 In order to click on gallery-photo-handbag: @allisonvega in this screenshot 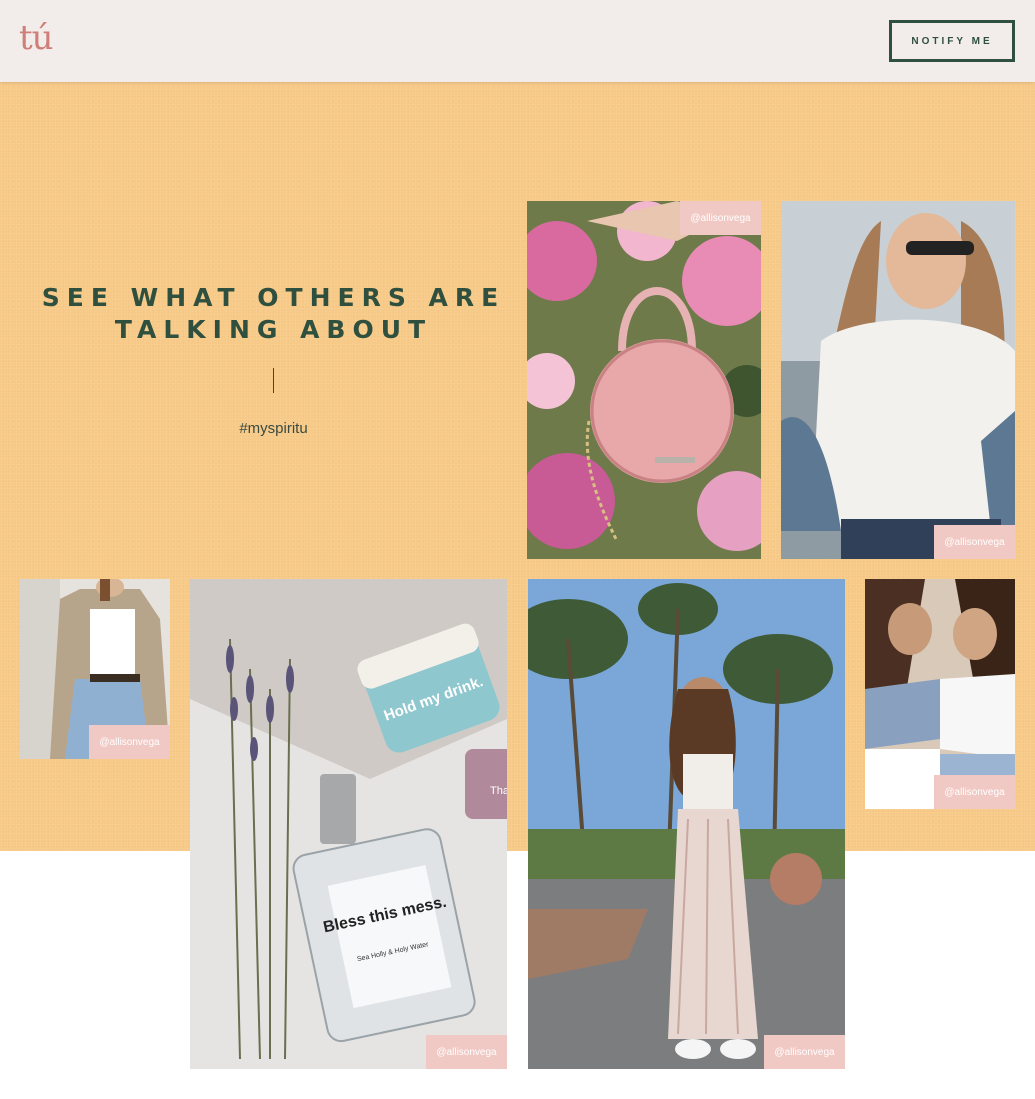, I will do `click(644, 380)`.